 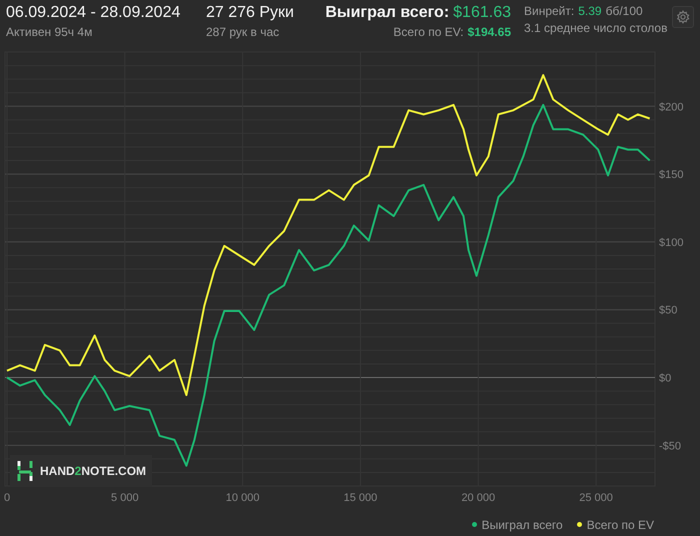 What do you see at coordinates (250, 13) in the screenshot?
I see `hands-count: 27 276 Руки` at bounding box center [250, 13].